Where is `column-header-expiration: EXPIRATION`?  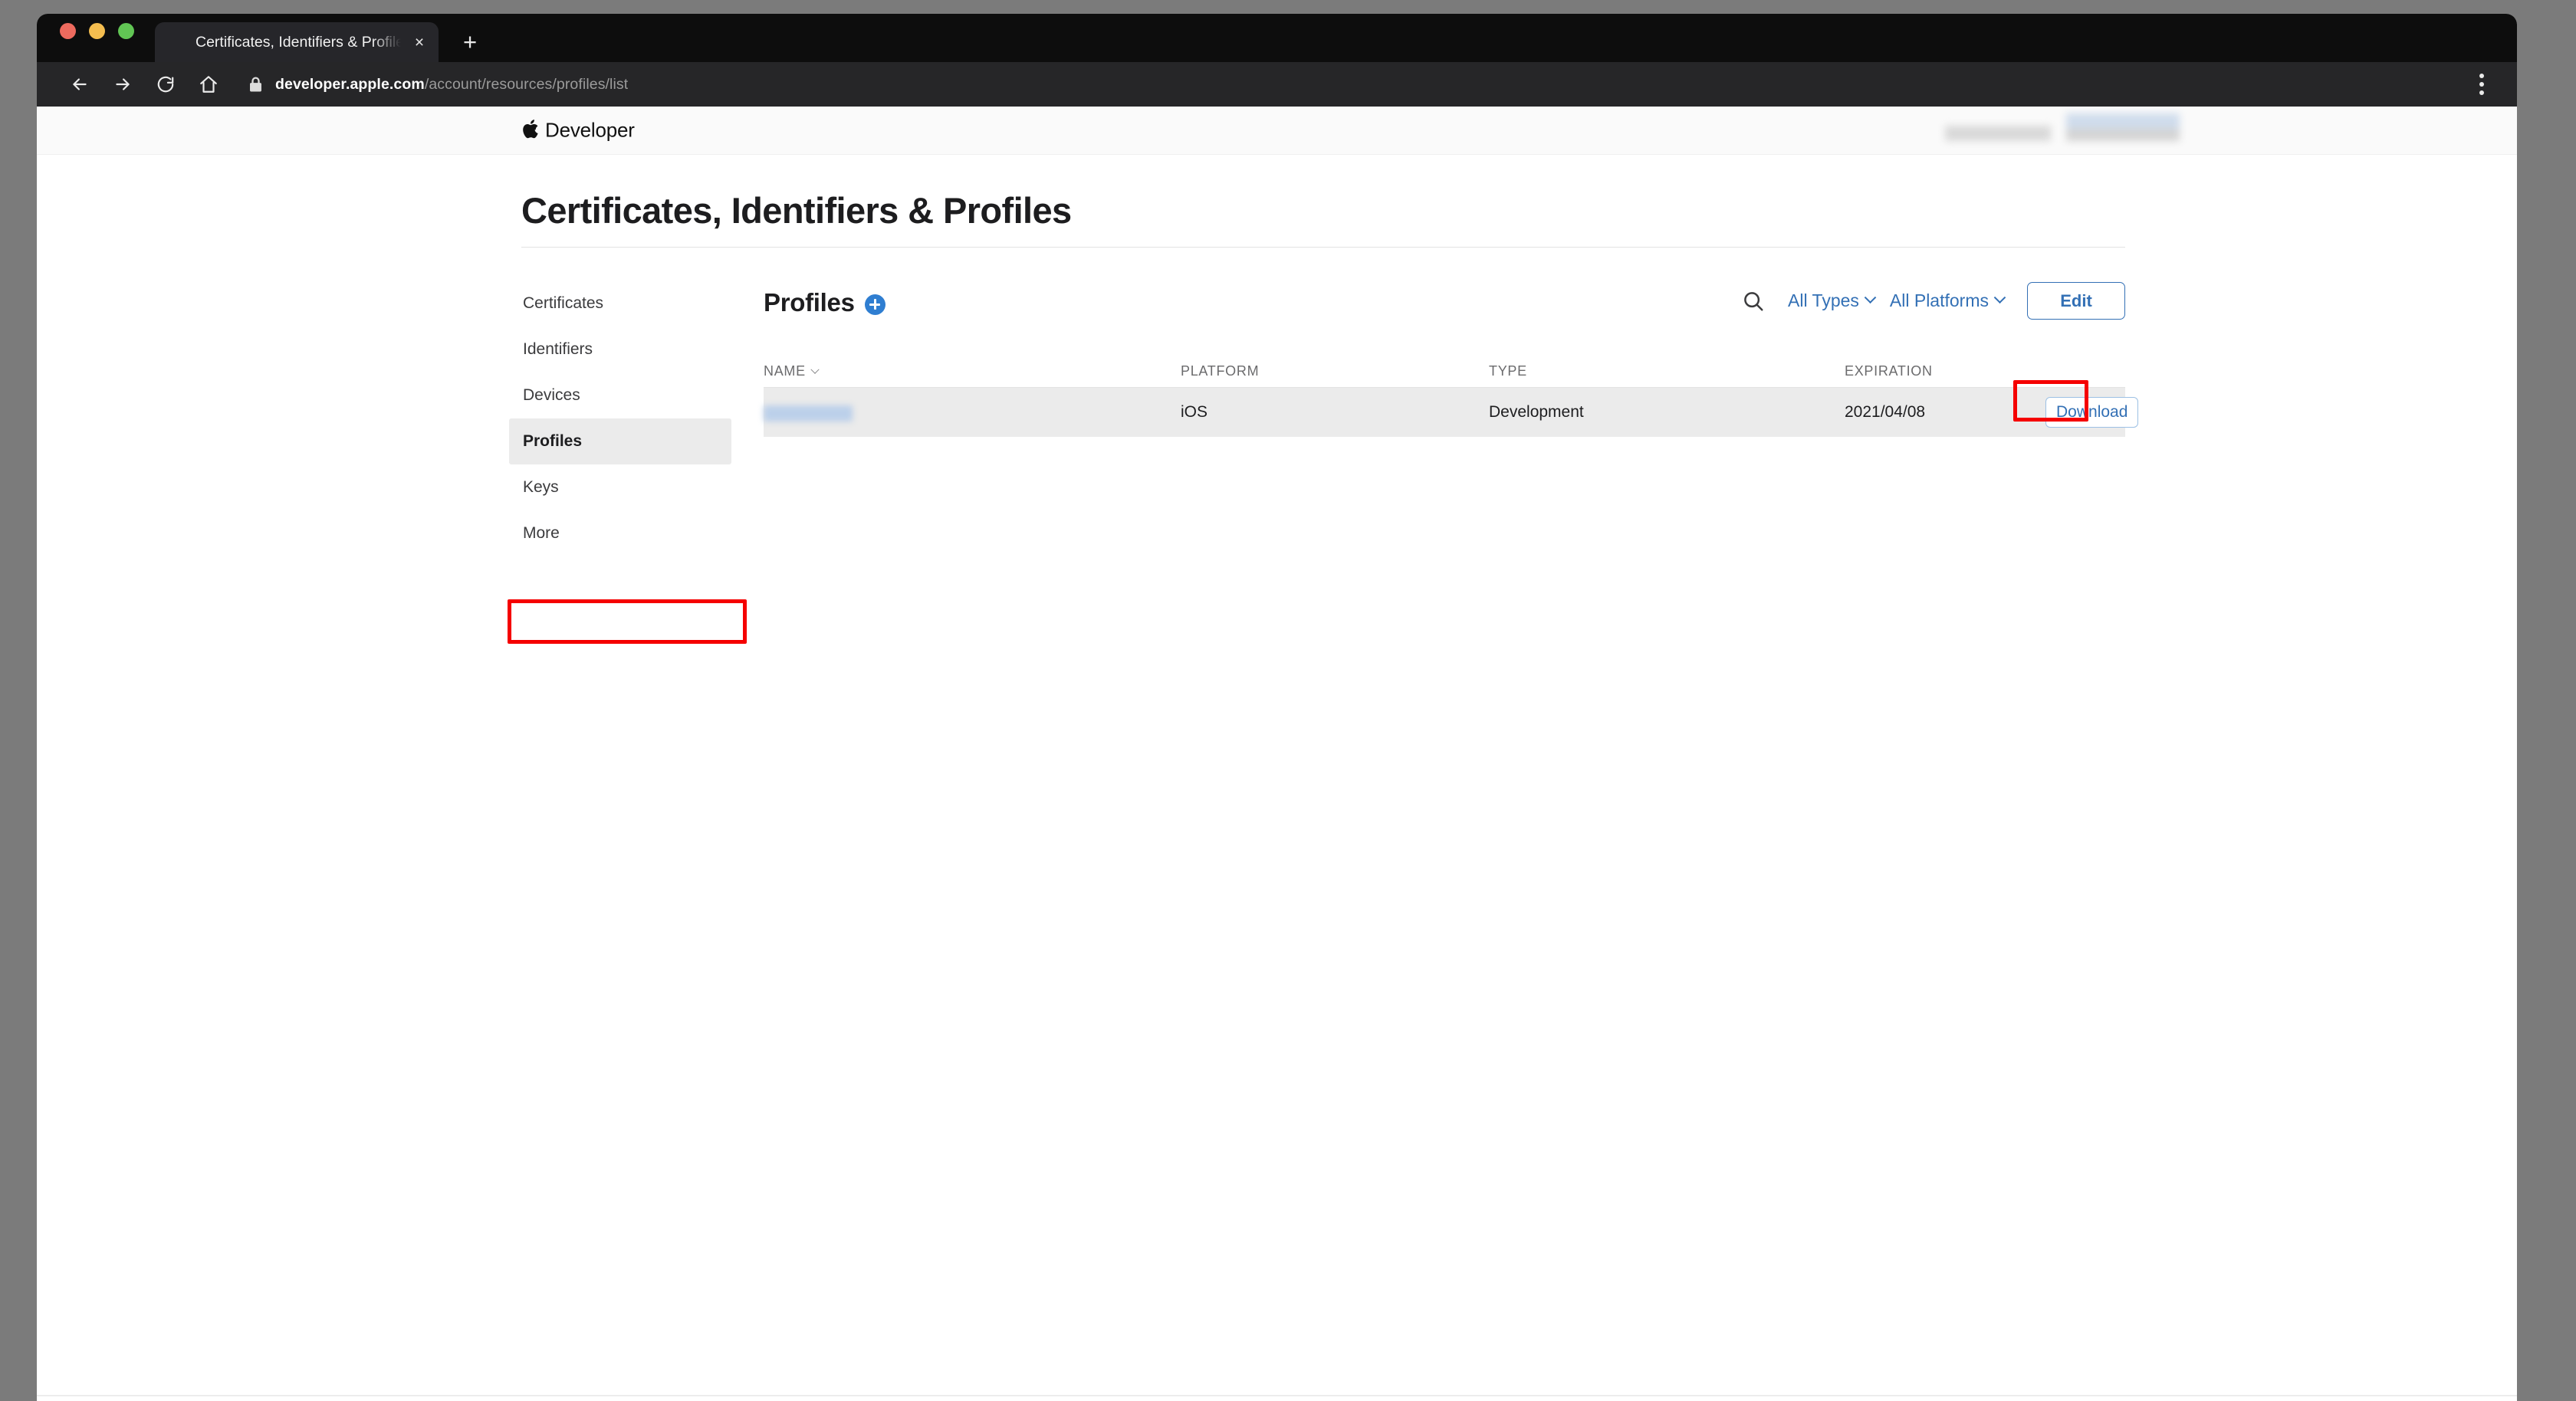 column-header-expiration: EXPIRATION is located at coordinates (1945, 371).